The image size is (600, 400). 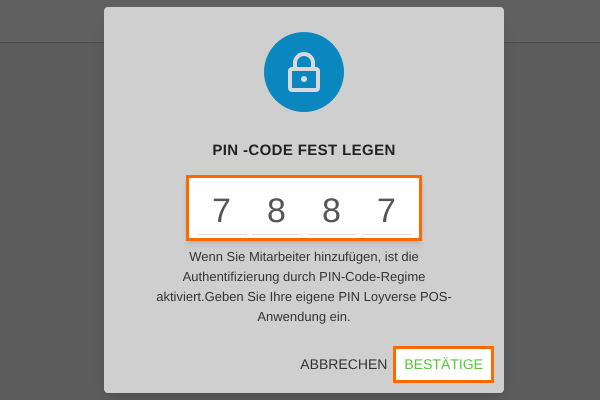 I want to click on description-text: Wenn Sie Mitarbeiter hinzufügen, ist die Authentifizierung durch PIN-Code-Regime aktiviert.Geben Sie Ihre eigene PIN Loyverse POS-Anwendung ein., so click(x=304, y=287).